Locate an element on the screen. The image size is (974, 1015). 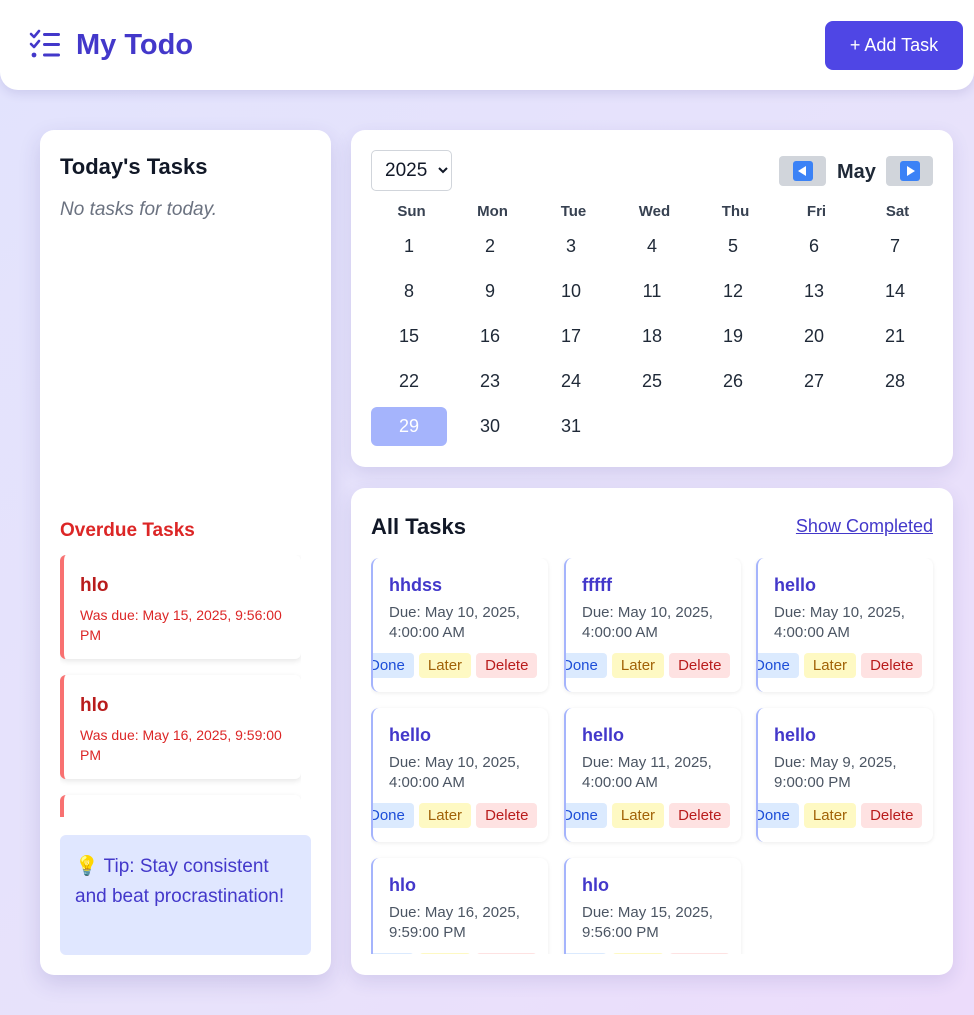
calendar-day: 8 is located at coordinates (409, 291).